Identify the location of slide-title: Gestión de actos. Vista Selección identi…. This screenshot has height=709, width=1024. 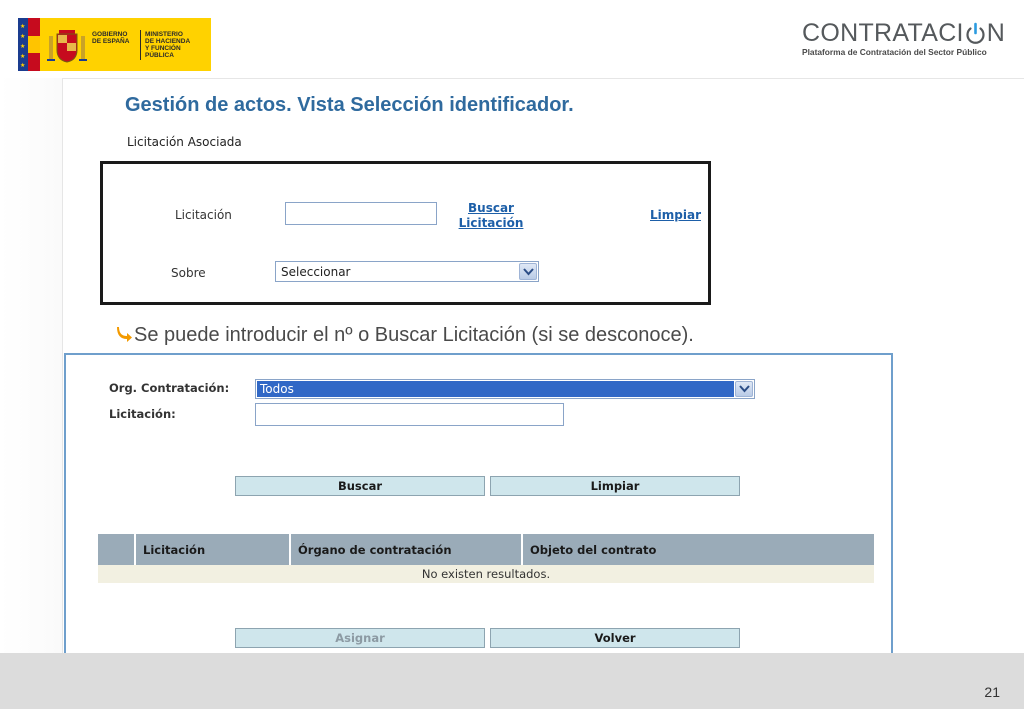
(349, 105).